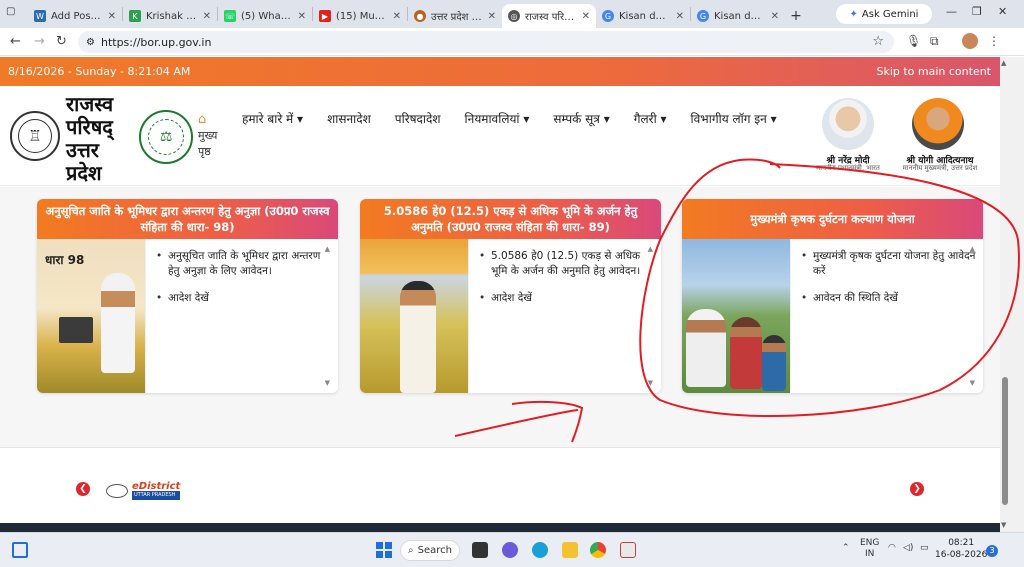 The image size is (1024, 567). What do you see at coordinates (846, 548) in the screenshot?
I see `tray-chevron-icon: ⌃` at bounding box center [846, 548].